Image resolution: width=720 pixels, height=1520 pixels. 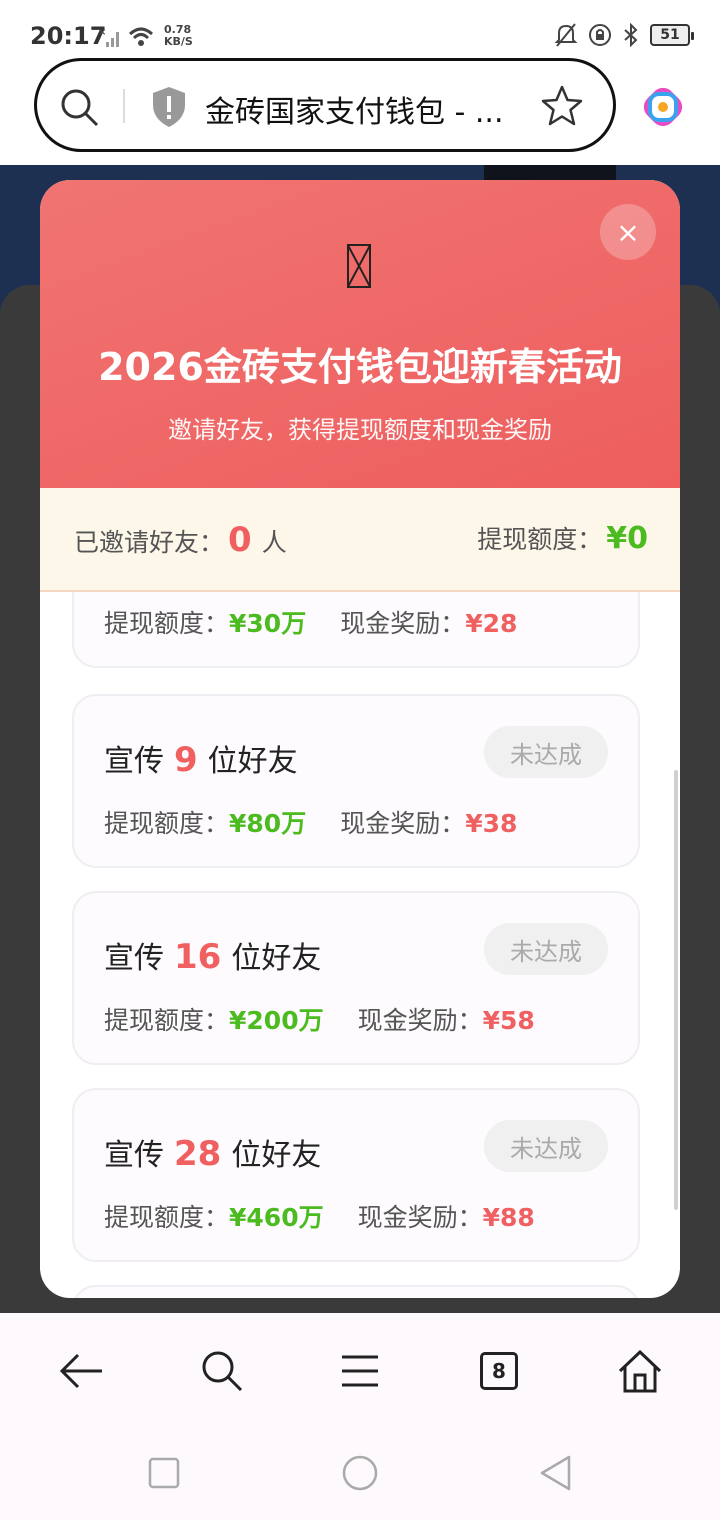 What do you see at coordinates (676, 990) in the screenshot?
I see `scrollbar` at bounding box center [676, 990].